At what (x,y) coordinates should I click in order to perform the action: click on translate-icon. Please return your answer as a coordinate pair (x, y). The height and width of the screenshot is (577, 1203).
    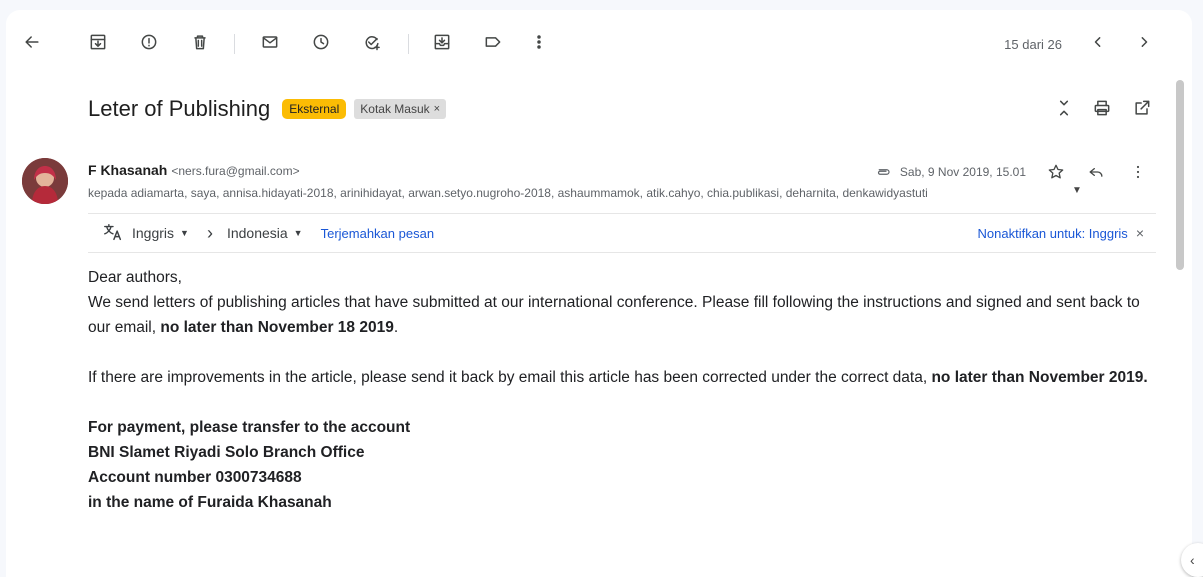
    Looking at the image, I should click on (113, 233).